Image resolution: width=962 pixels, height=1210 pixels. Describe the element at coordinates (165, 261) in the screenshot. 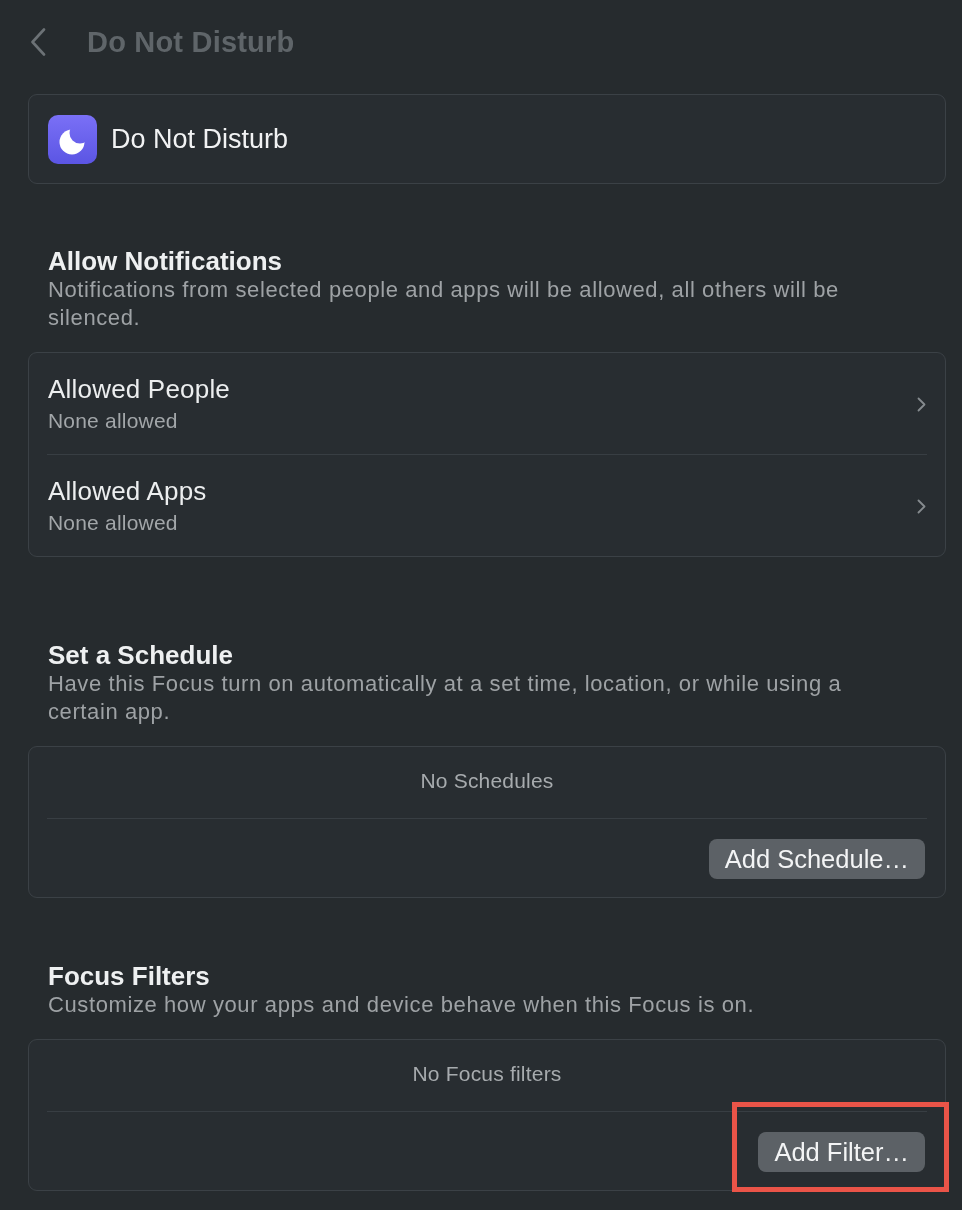

I see `section-heading: Allow Notifications` at that location.